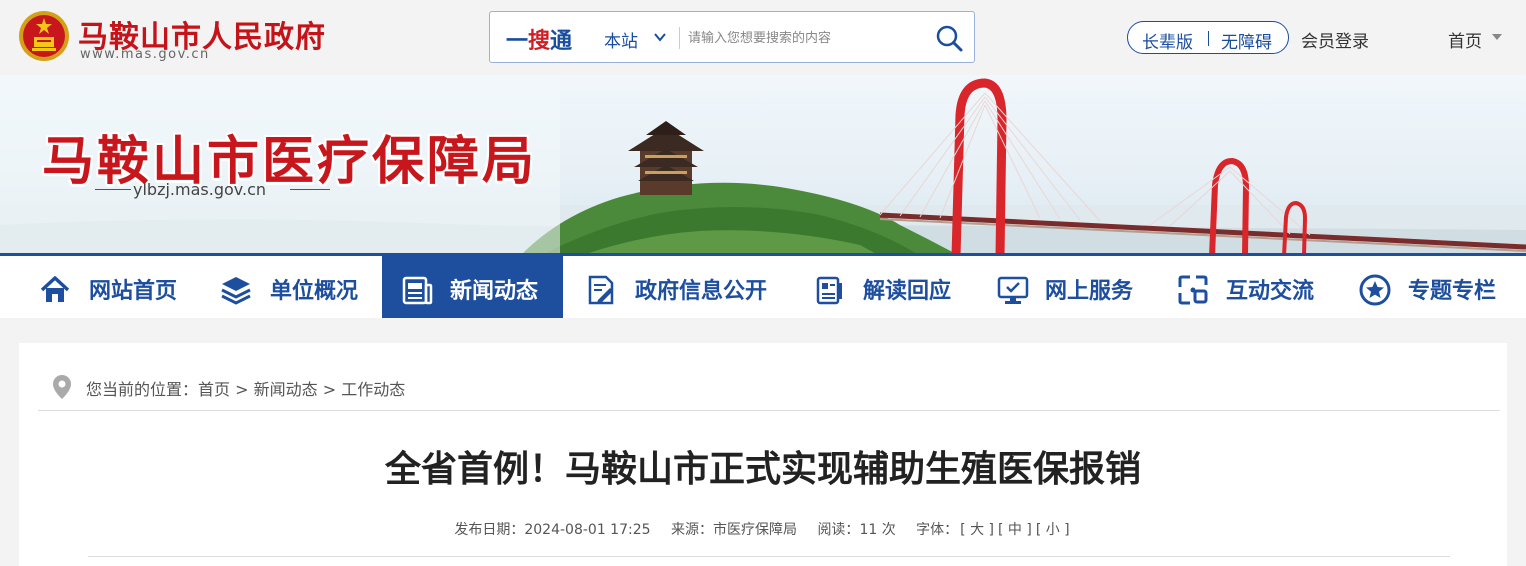 The width and height of the screenshot is (1526, 566). Describe the element at coordinates (1335, 39) in the screenshot. I see `member-login-link: 会员登录` at that location.